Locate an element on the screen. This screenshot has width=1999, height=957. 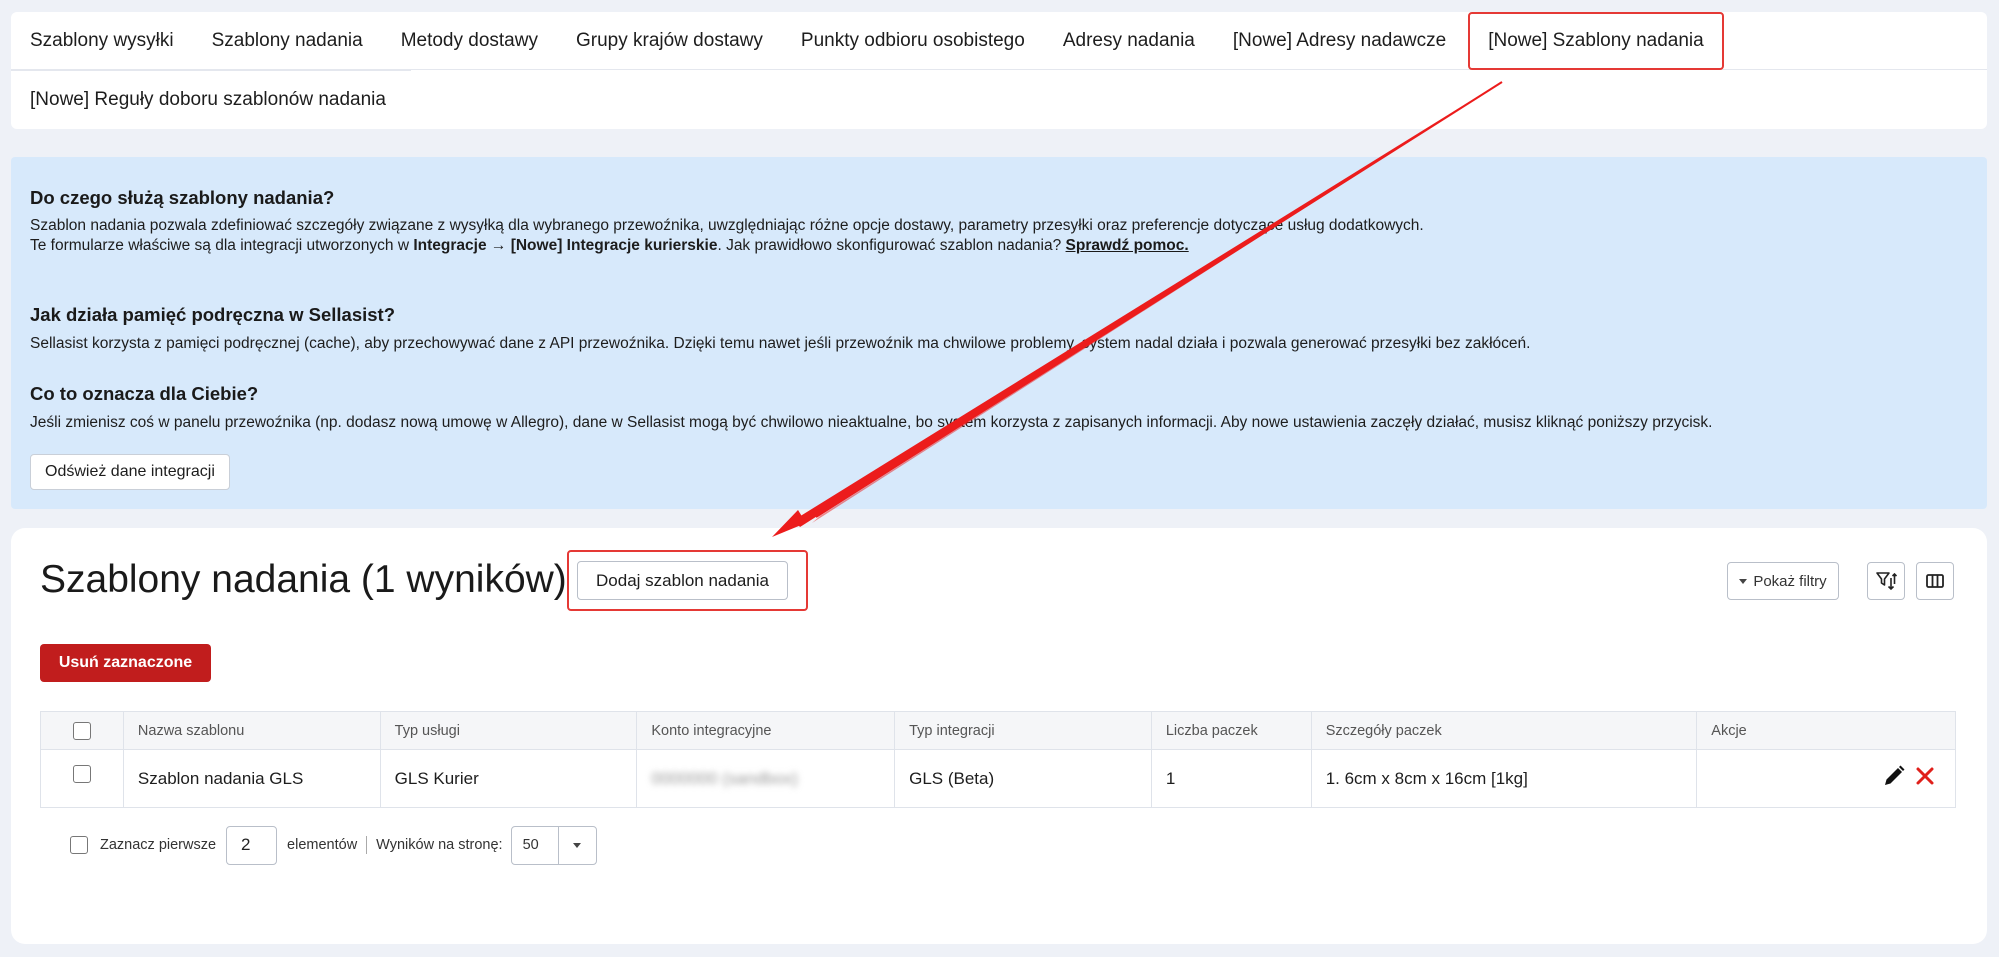
blurred-account-value: 0000000 (sandbox) is located at coordinates (724, 778).